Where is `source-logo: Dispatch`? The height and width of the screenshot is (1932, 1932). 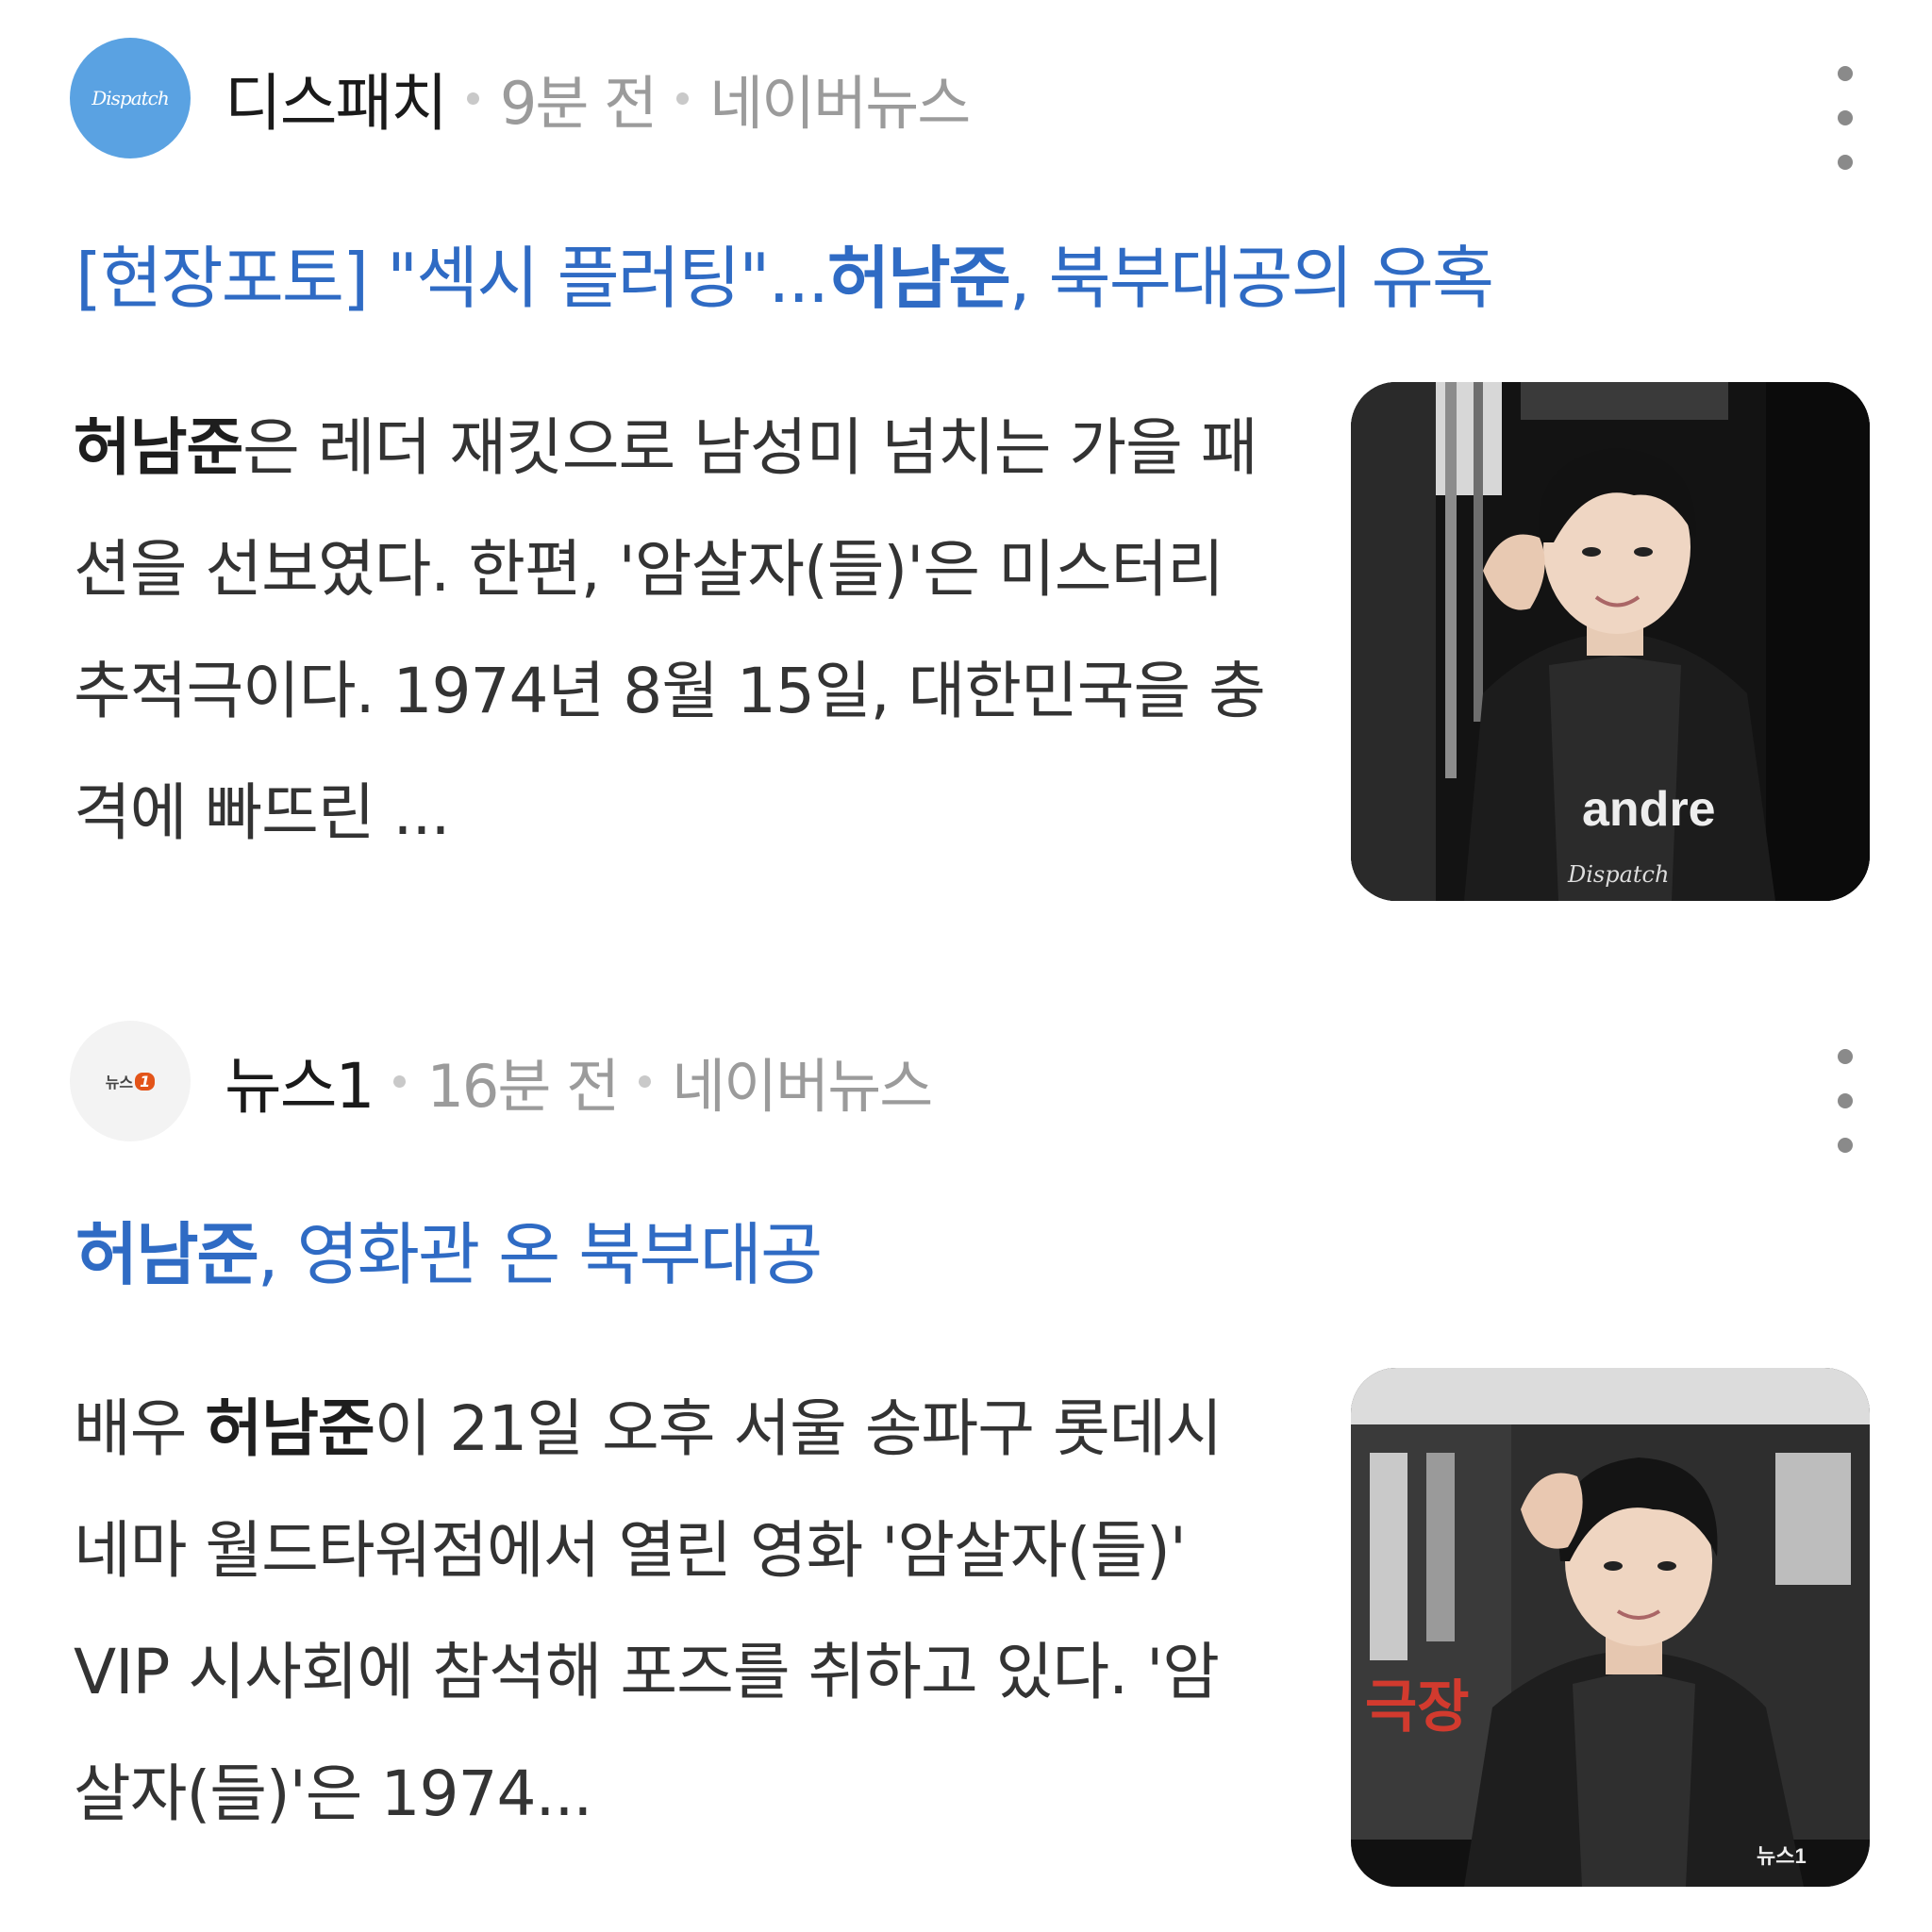
source-logo: Dispatch is located at coordinates (130, 98).